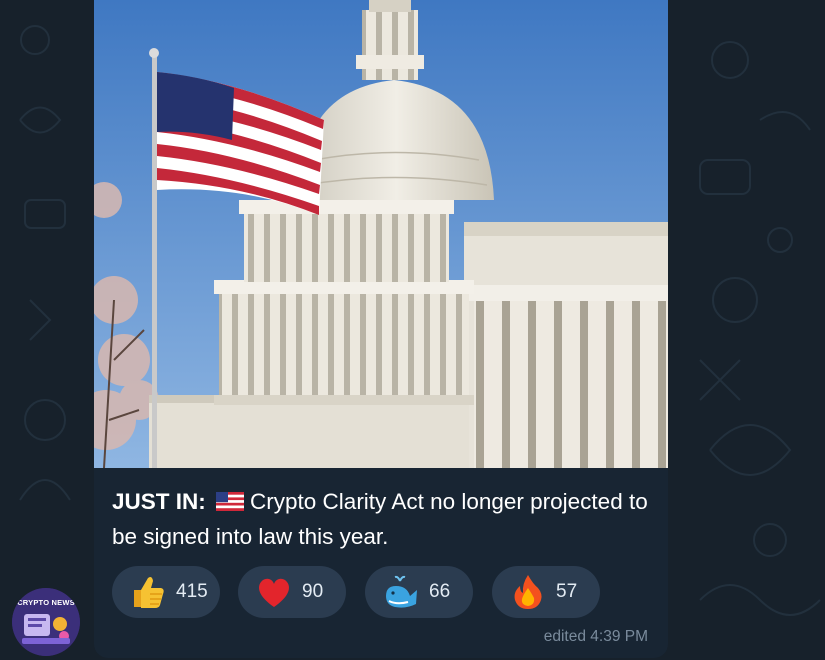  Describe the element at coordinates (419, 592) in the screenshot. I see `reaction-whale: 66` at that location.